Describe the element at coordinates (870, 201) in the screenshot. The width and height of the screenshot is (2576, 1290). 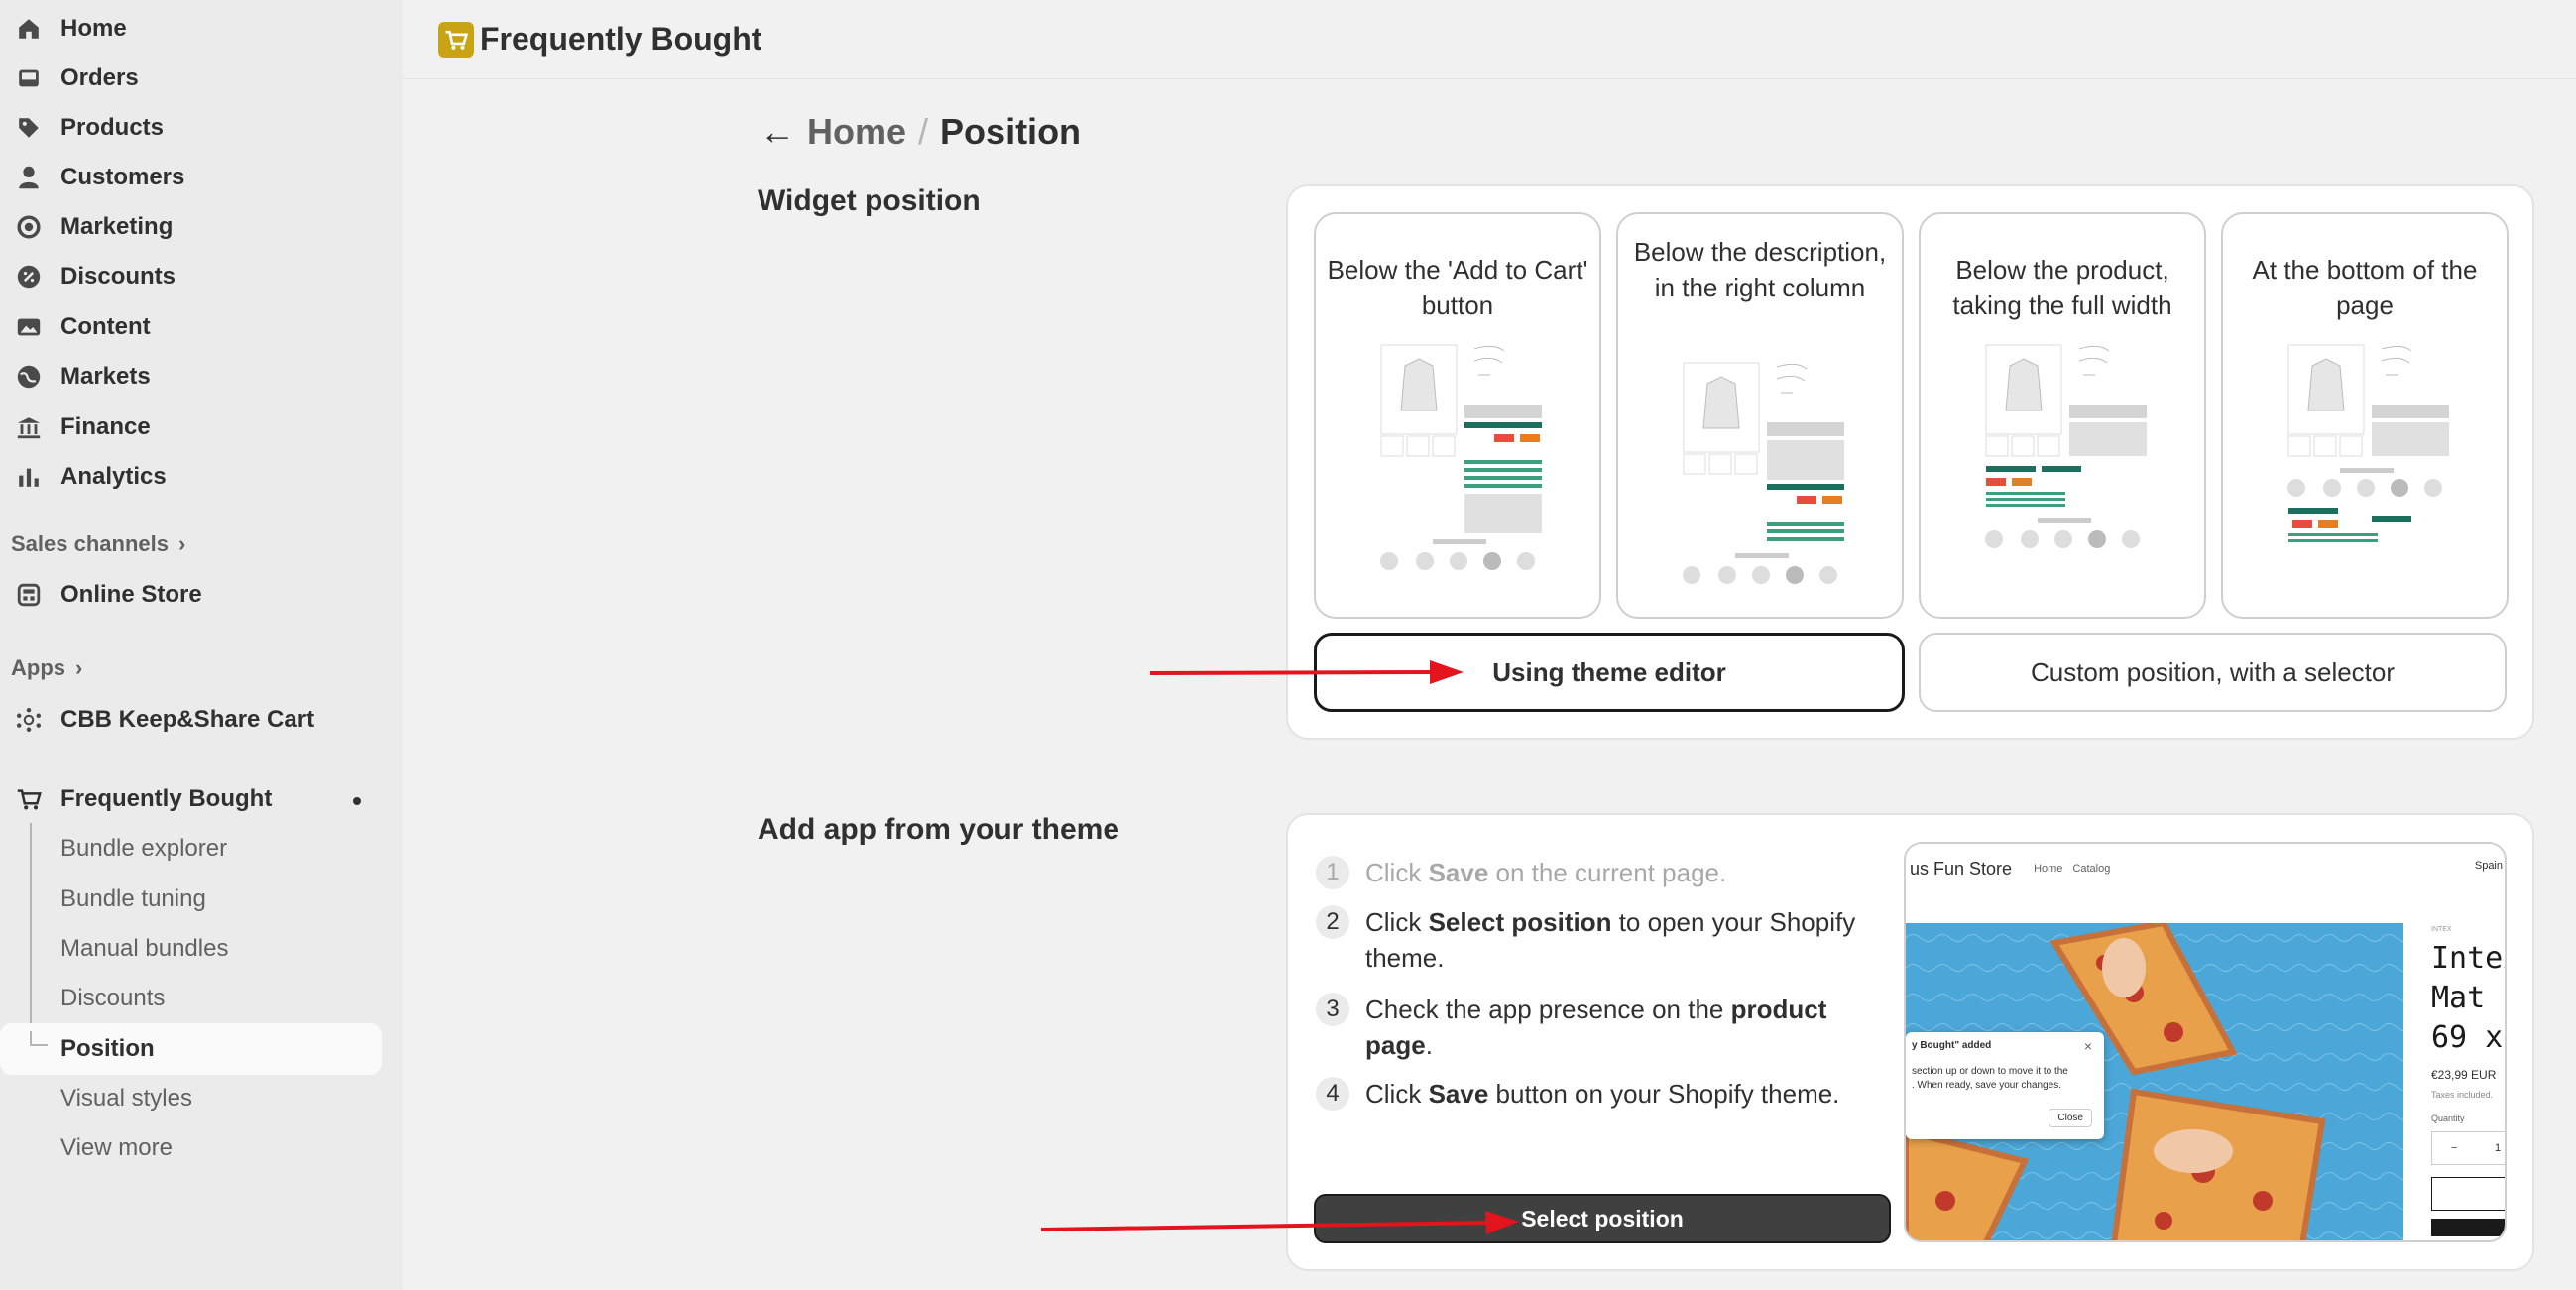
I see `widget-position-title: Widget position` at that location.